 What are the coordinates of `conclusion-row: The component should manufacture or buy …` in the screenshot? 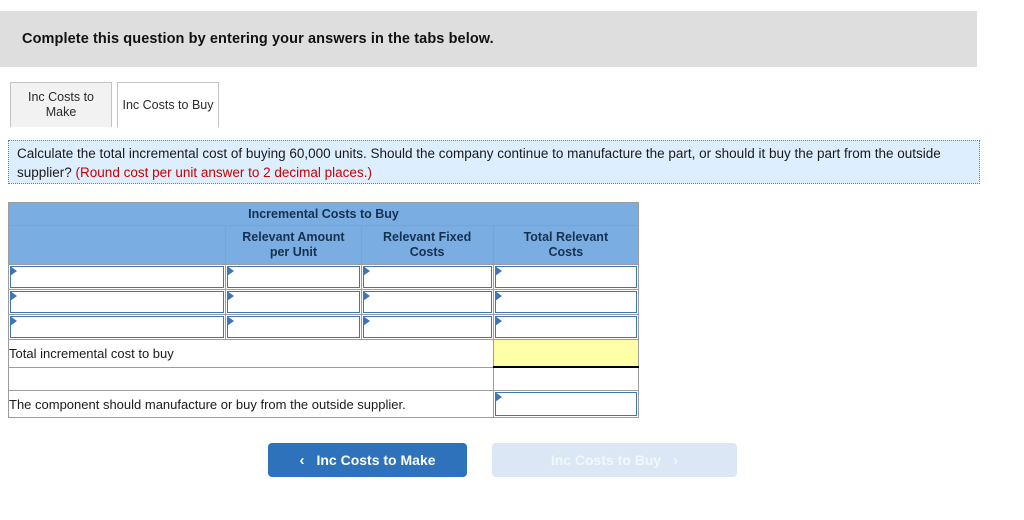 It's located at (324, 404).